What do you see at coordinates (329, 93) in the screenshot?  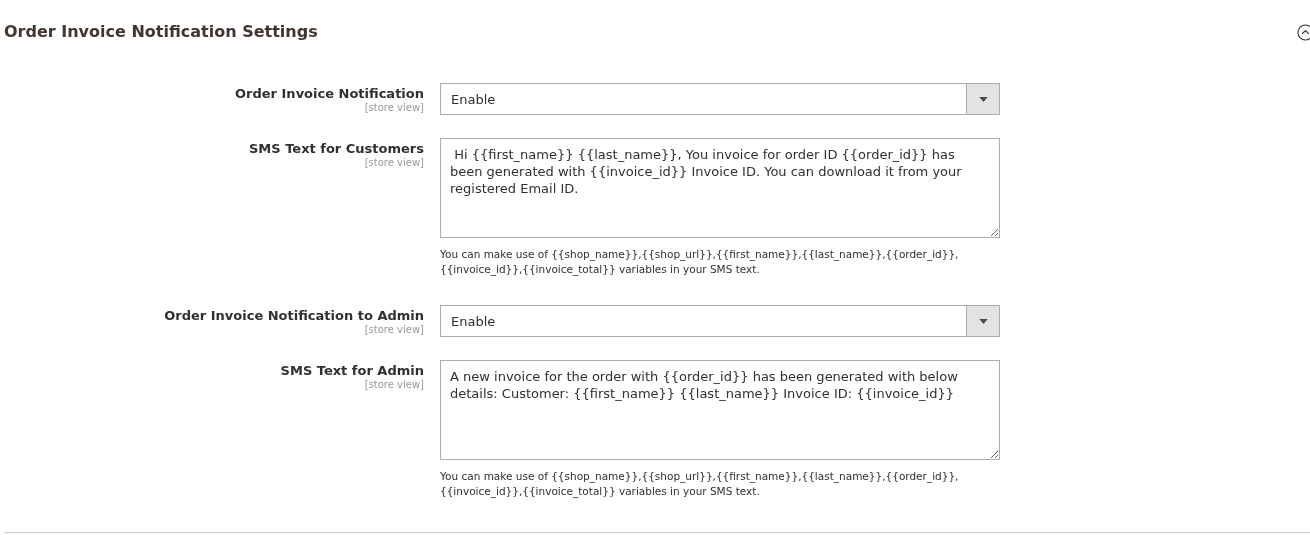 I see `field-label: Order Invoice Notification` at bounding box center [329, 93].